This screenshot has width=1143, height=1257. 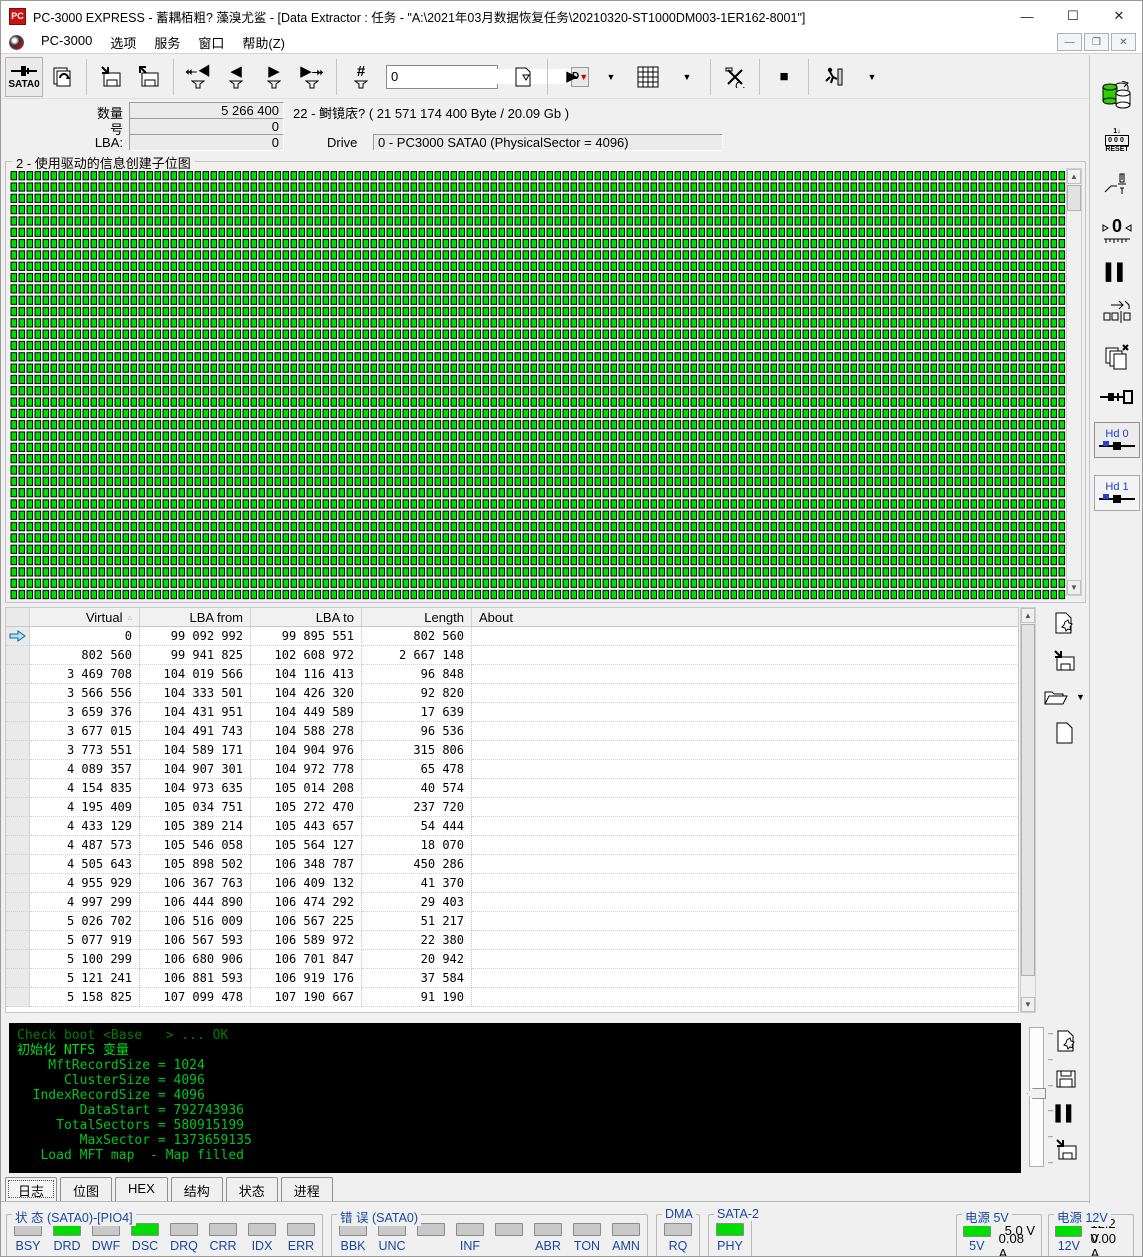 I want to click on menu-item-帮助(Z): 帮助(Z), so click(x=263, y=42).